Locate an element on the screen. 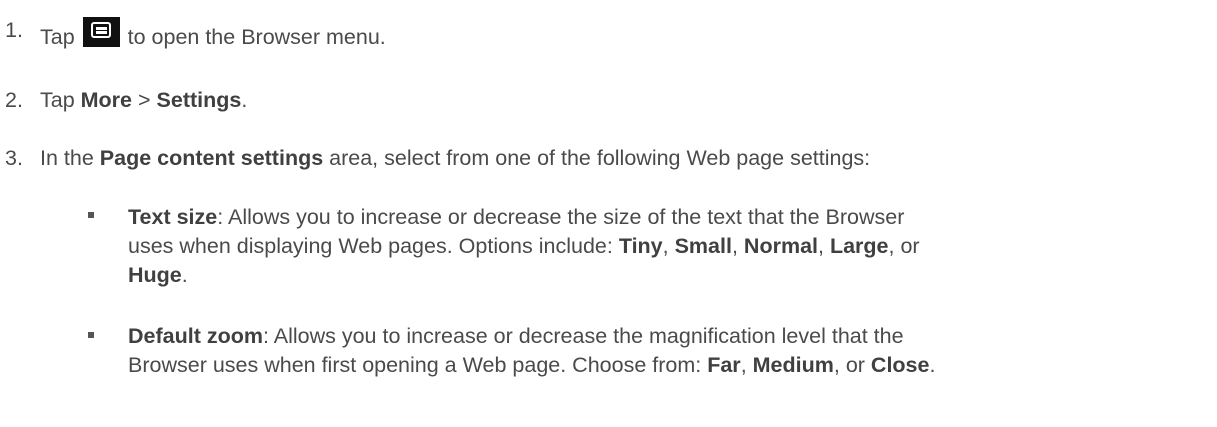 Image resolution: width=1217 pixels, height=427 pixels. menu-label-settings: Settings is located at coordinates (199, 100).